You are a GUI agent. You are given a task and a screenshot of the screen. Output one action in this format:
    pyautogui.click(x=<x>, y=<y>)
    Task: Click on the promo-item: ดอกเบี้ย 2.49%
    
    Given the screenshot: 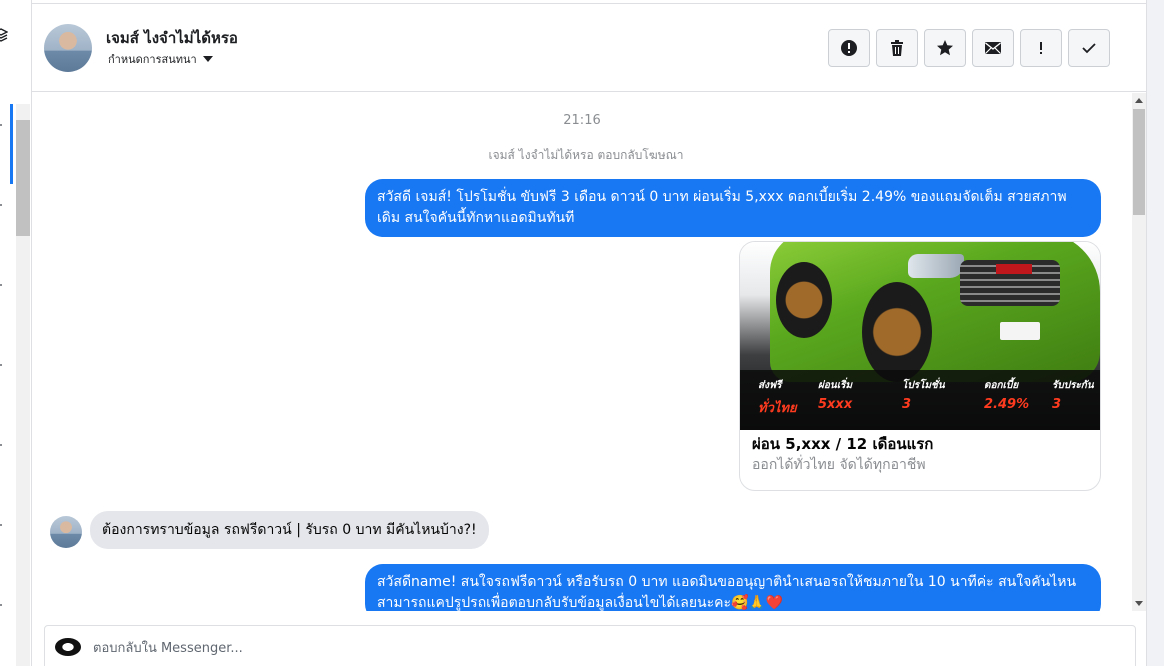 What is the action you would take?
    pyautogui.click(x=1007, y=396)
    